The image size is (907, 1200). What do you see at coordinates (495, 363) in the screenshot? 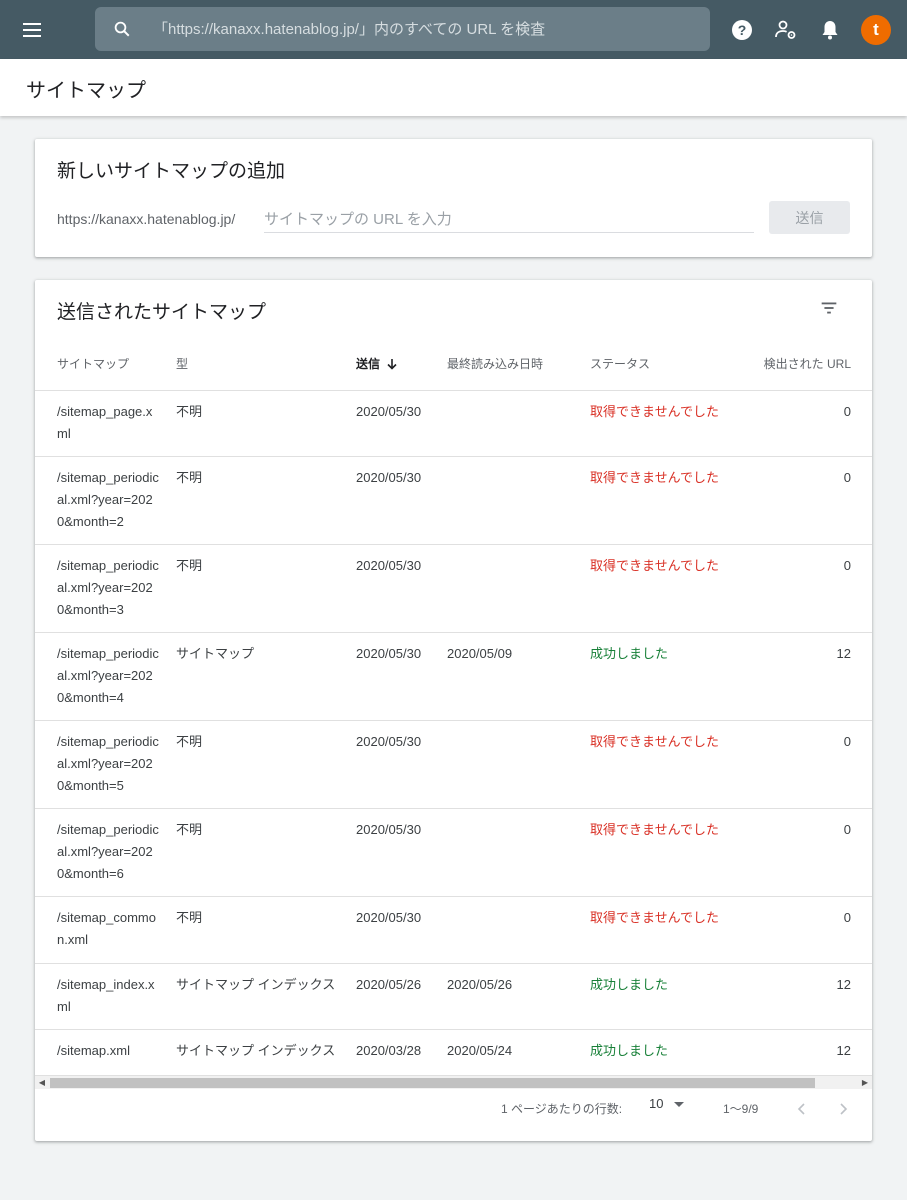
I see `column-header-last-read: 最終読み込み日時` at bounding box center [495, 363].